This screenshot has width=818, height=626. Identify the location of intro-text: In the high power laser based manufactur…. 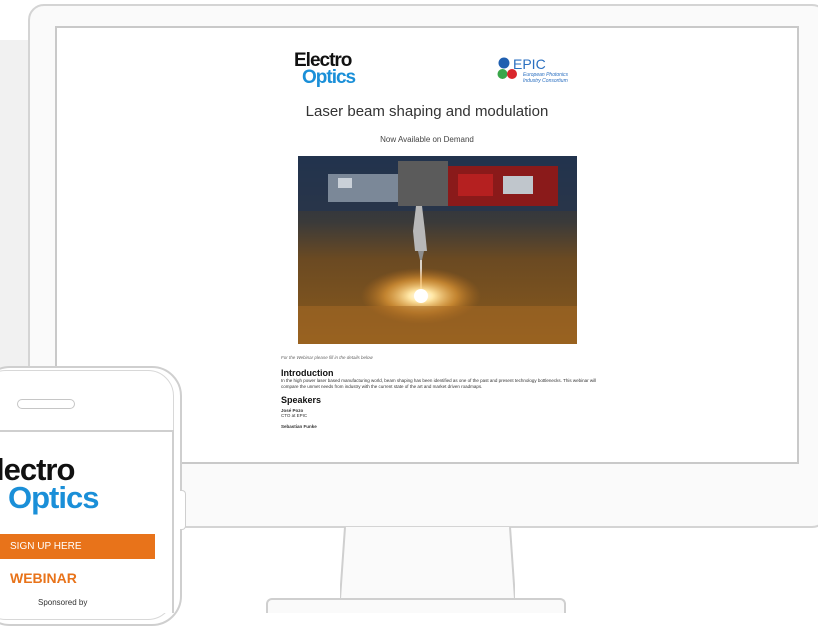
(439, 383).